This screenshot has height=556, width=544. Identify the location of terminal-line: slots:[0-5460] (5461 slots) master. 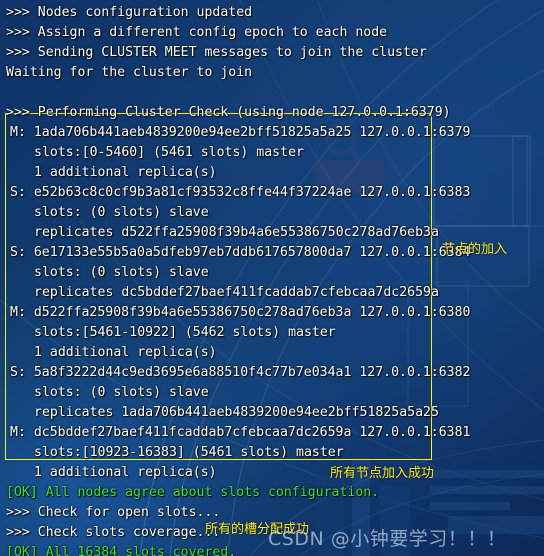
(169, 152).